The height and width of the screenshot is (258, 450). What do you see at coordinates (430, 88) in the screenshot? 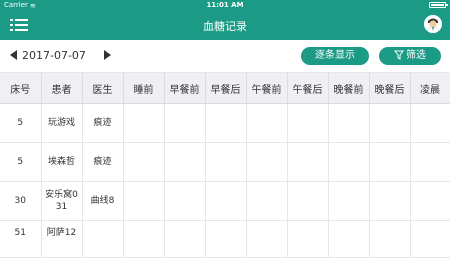
I see `column-header: 凌晨` at bounding box center [430, 88].